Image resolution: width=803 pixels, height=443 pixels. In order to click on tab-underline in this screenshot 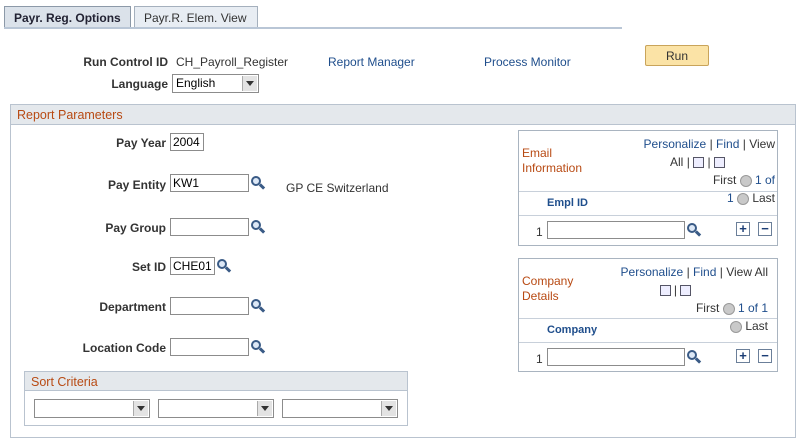, I will do `click(313, 28)`.